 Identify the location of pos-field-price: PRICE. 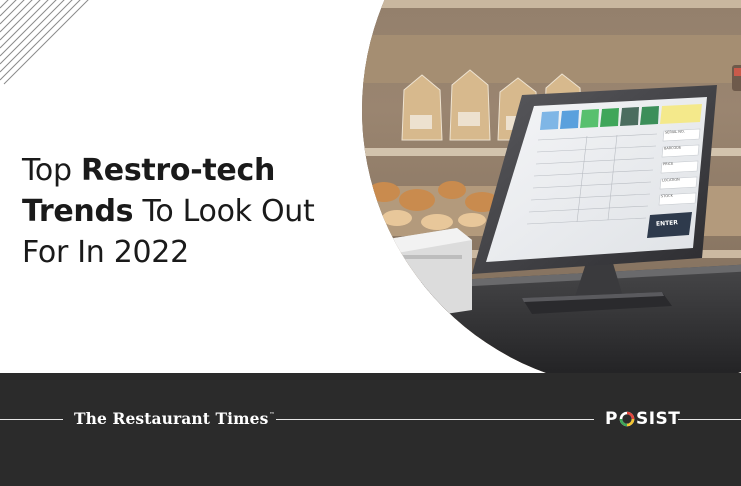
(668, 164).